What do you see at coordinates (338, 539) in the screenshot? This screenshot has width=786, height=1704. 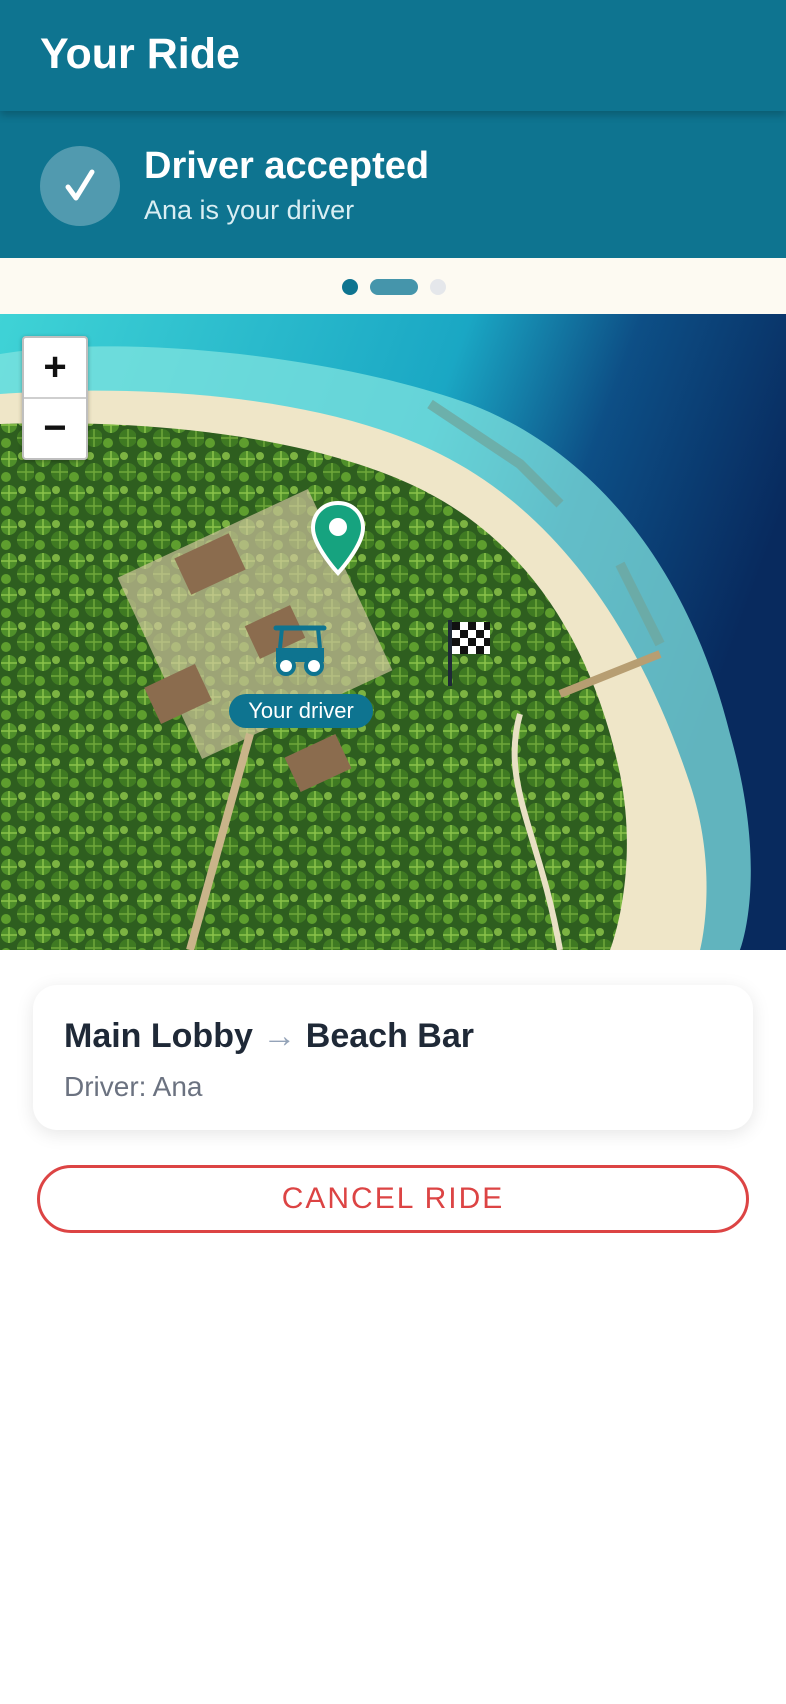 I see `map-pin-icon` at bounding box center [338, 539].